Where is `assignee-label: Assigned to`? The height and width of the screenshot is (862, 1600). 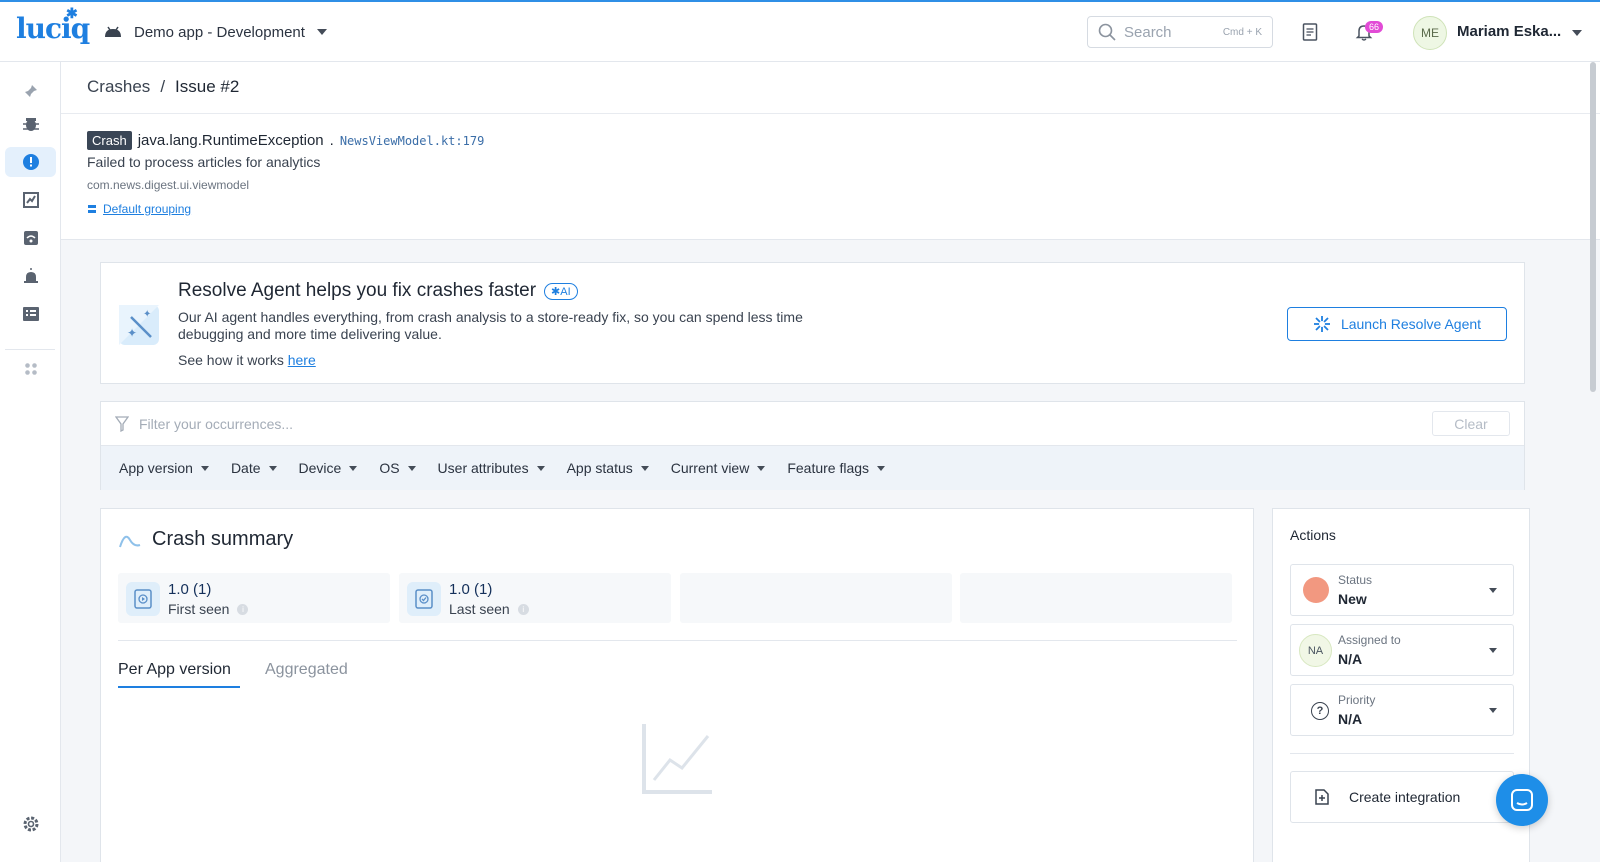 assignee-label: Assigned to is located at coordinates (1369, 640).